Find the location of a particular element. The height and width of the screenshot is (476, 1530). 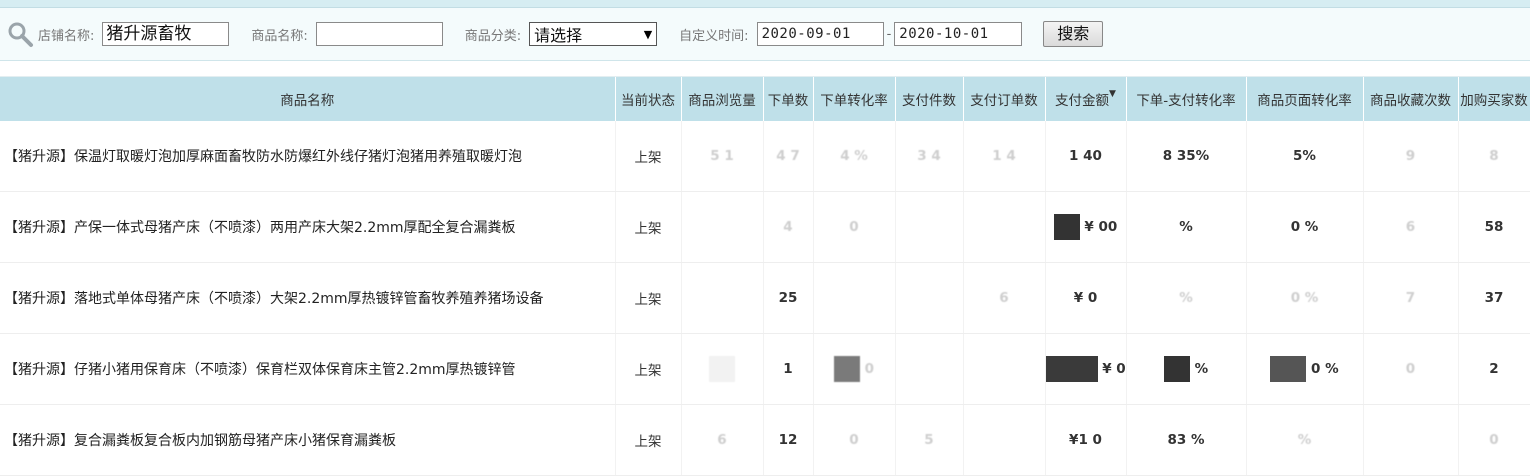

pay-amount-cell: 1 40 is located at coordinates (1086, 156).